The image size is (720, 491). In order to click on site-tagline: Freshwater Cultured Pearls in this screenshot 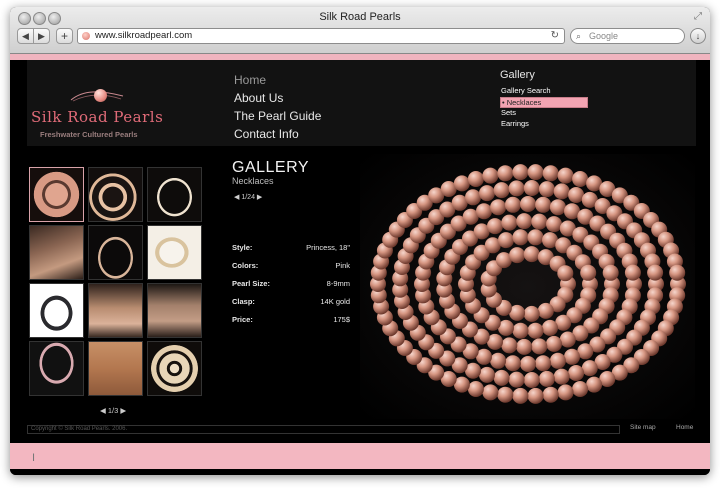, I will do `click(89, 134)`.